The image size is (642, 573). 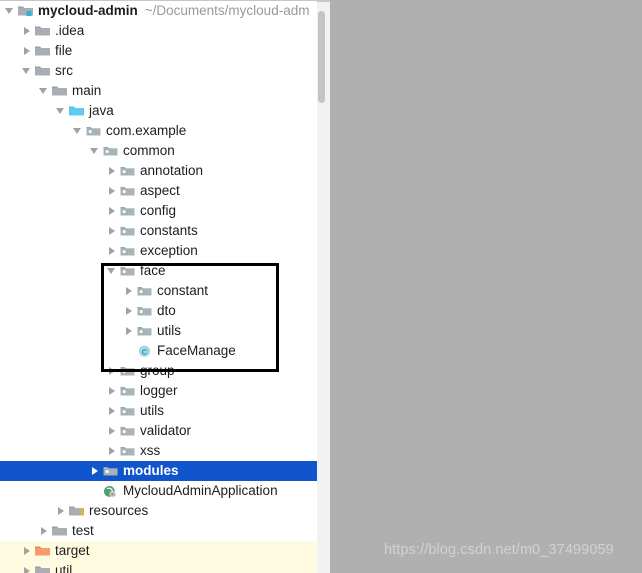 I want to click on spring-boot-class-icon: m, so click(x=110, y=491).